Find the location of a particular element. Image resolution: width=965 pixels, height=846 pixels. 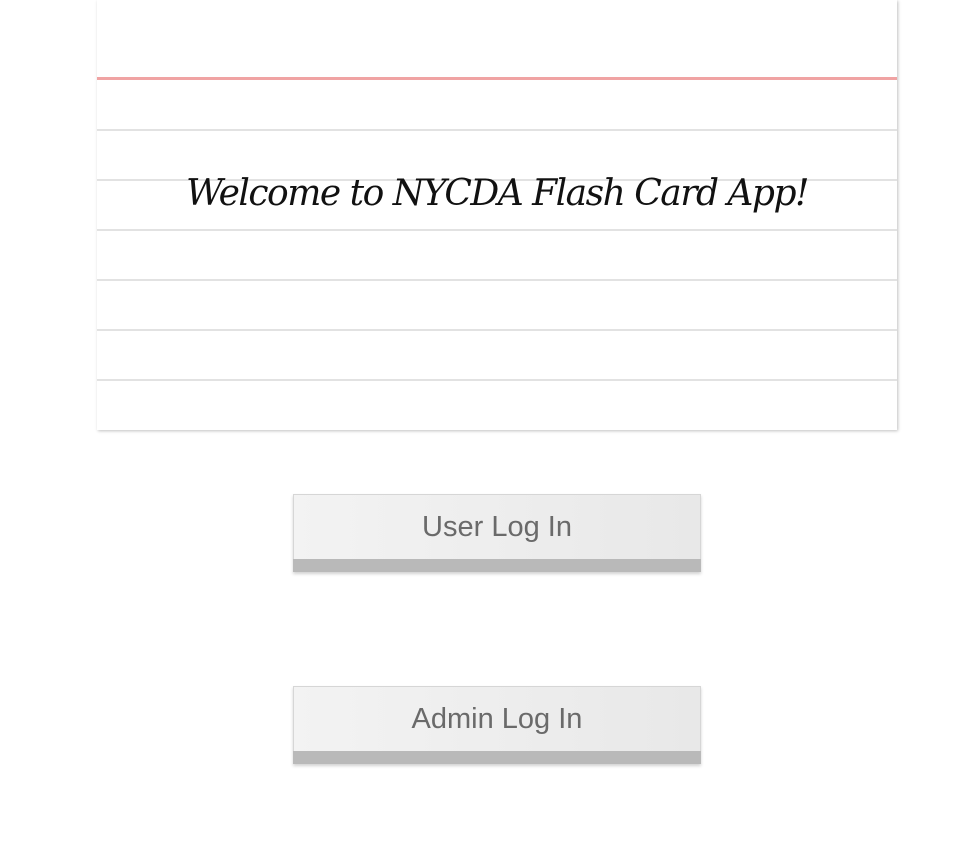

admin-login-button: Admin Log In is located at coordinates (497, 725).